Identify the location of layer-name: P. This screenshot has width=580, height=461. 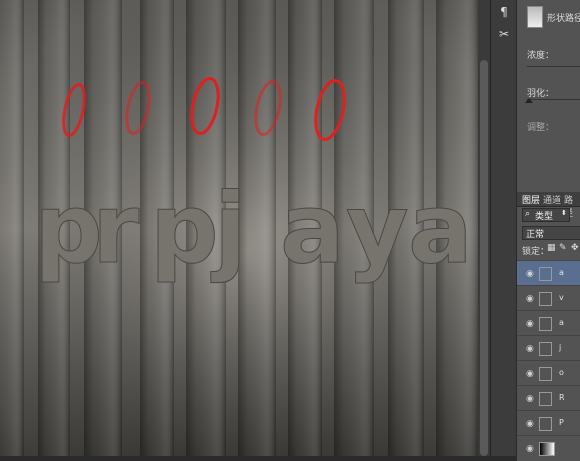
(561, 422).